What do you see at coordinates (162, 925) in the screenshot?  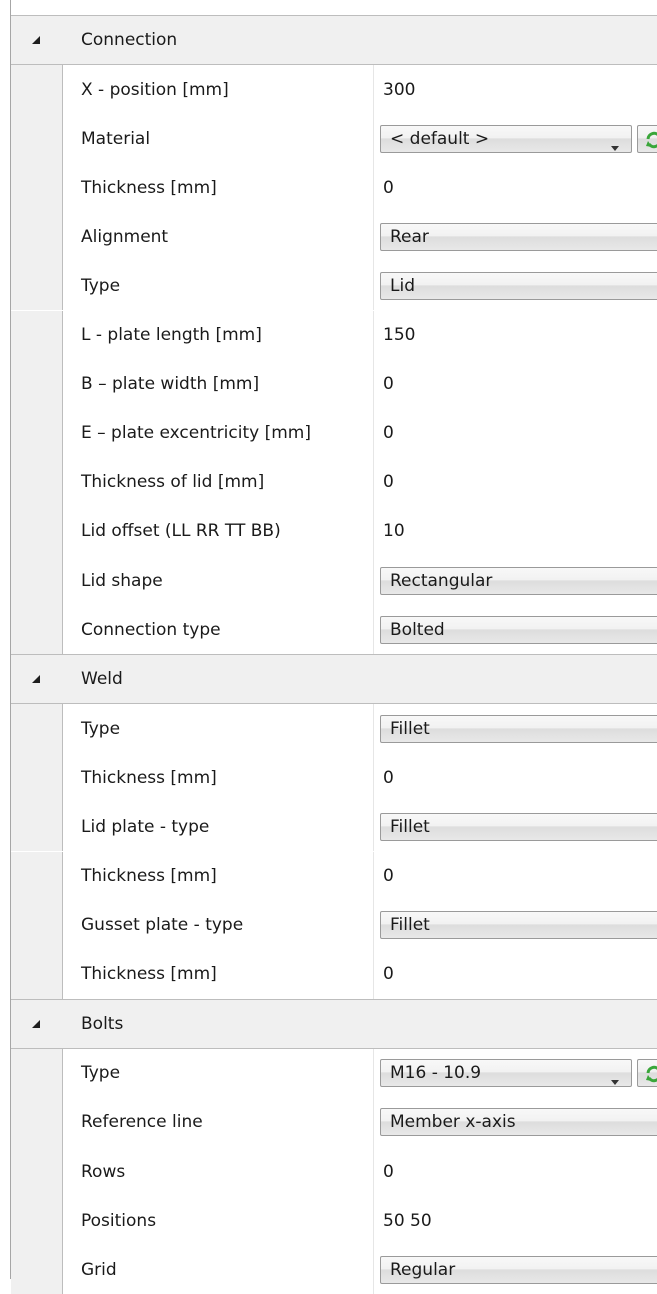 I see `property-label: Gusset plate - type` at bounding box center [162, 925].